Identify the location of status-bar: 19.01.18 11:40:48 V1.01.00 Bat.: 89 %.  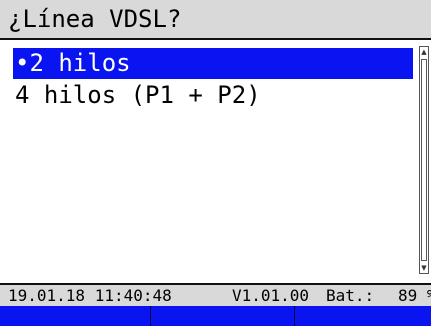
(215, 294).